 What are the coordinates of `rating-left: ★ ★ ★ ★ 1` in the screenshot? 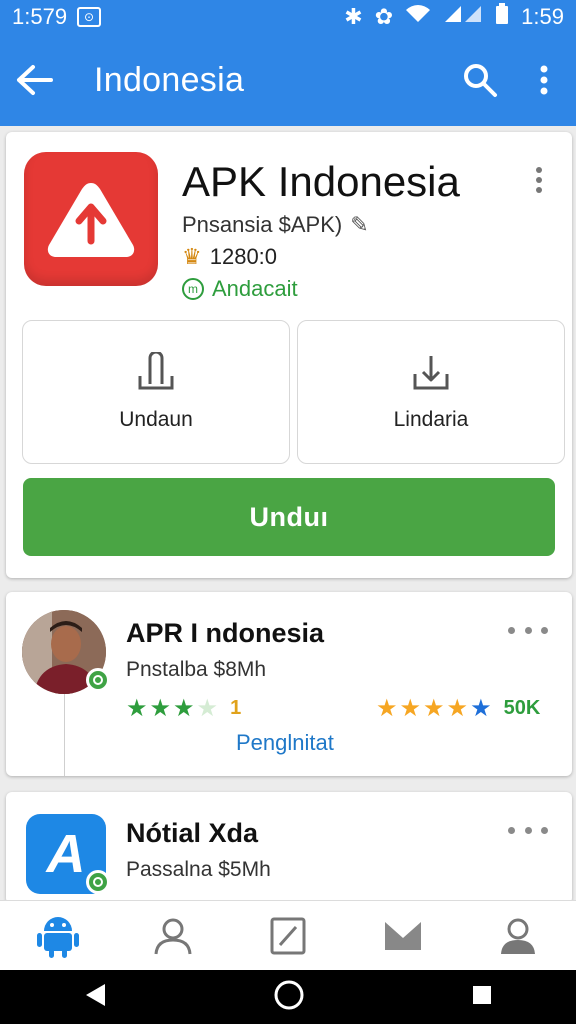 It's located at (183, 708).